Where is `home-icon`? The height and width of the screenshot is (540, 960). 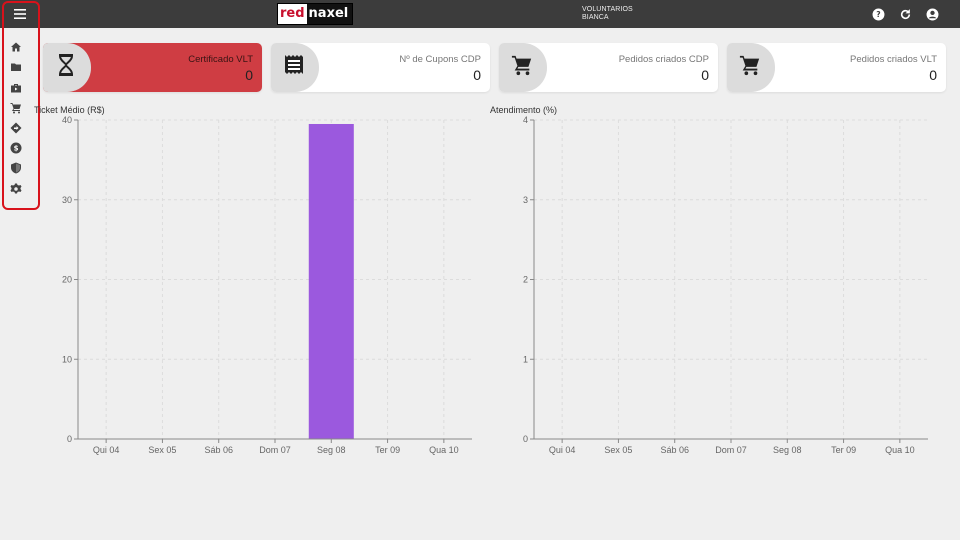 home-icon is located at coordinates (16, 47).